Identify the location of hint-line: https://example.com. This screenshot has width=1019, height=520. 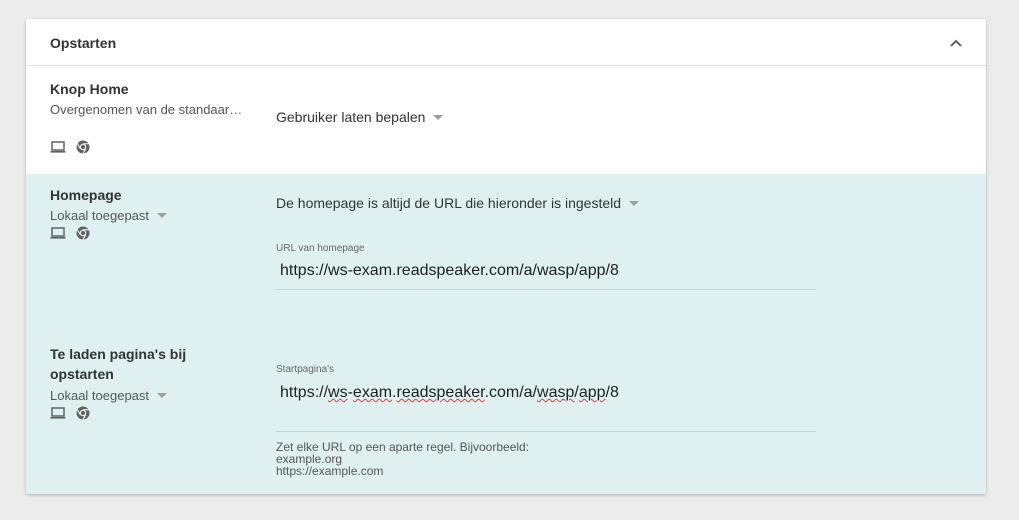
(330, 471).